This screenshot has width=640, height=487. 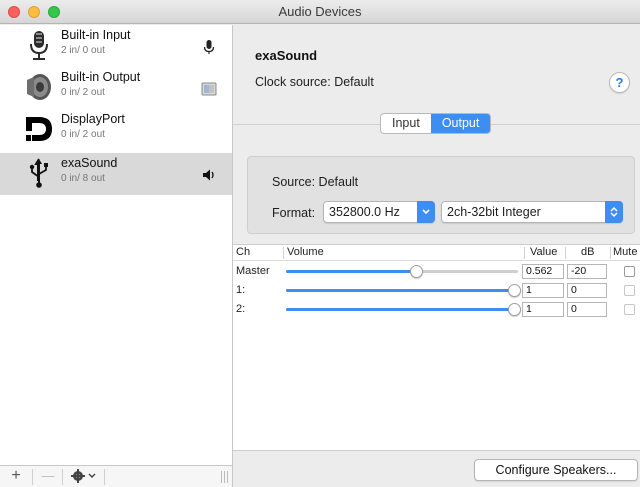 What do you see at coordinates (209, 47) in the screenshot?
I see `microphone-badge-icon` at bounding box center [209, 47].